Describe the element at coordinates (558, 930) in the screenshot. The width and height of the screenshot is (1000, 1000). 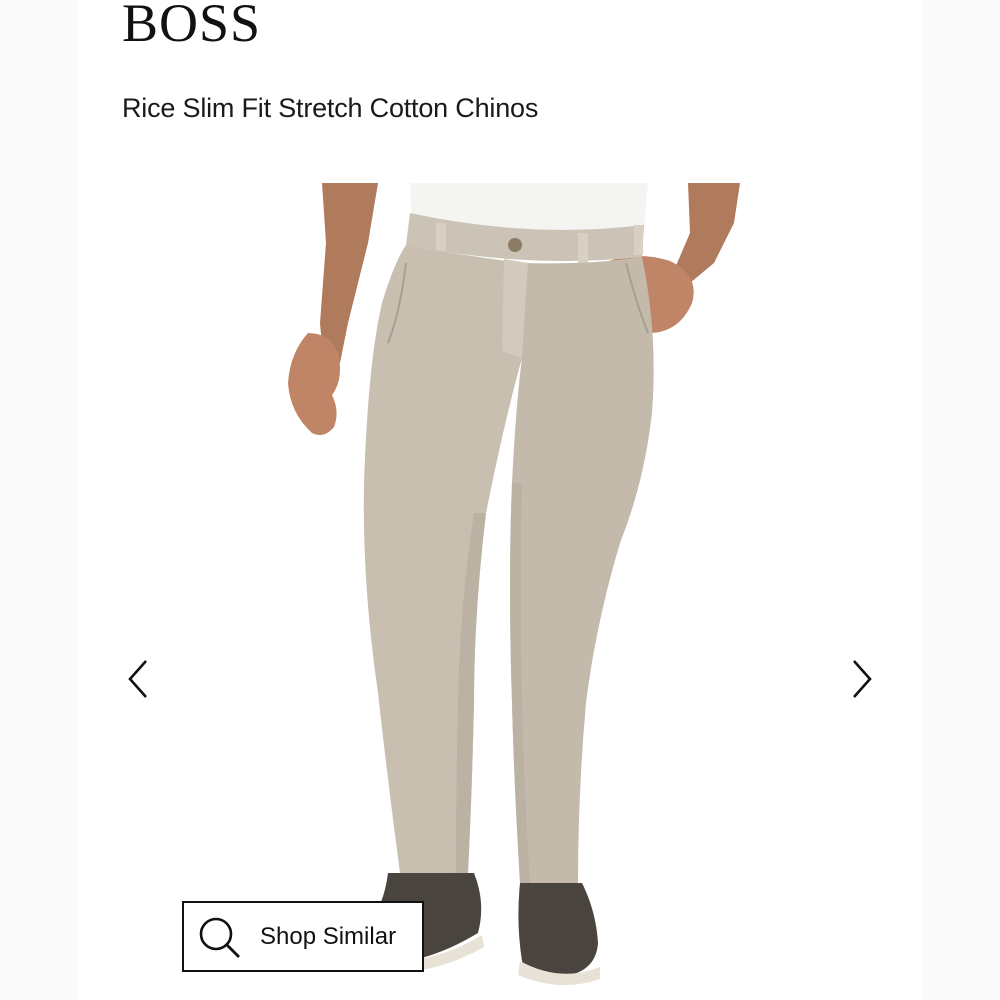
I see `right-shoe` at that location.